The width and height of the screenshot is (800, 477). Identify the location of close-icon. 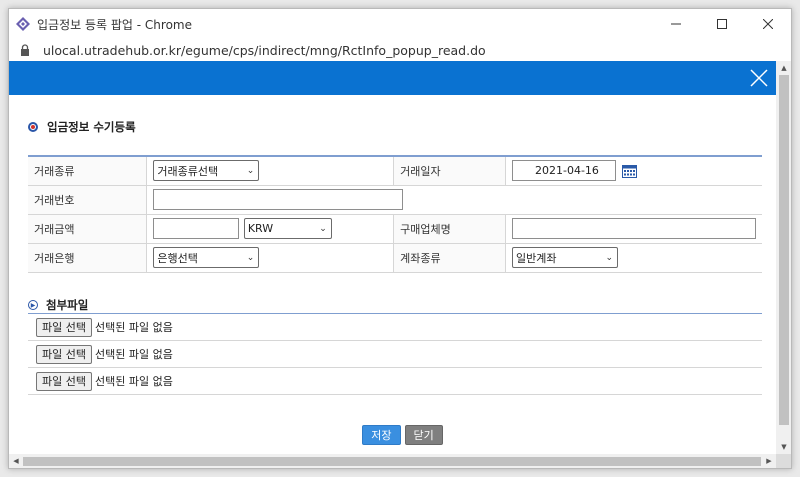
(768, 24).